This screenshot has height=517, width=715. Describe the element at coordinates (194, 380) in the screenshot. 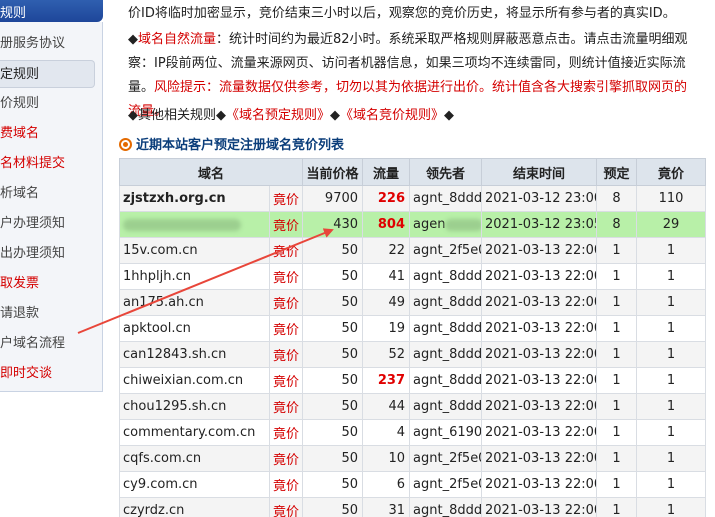

I see `domain-cell: chiweixian.com.cn` at that location.